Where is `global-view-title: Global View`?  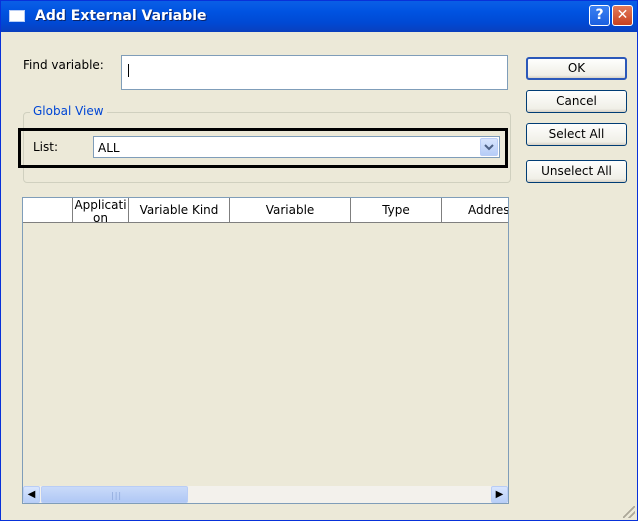
global-view-title: Global View is located at coordinates (68, 111).